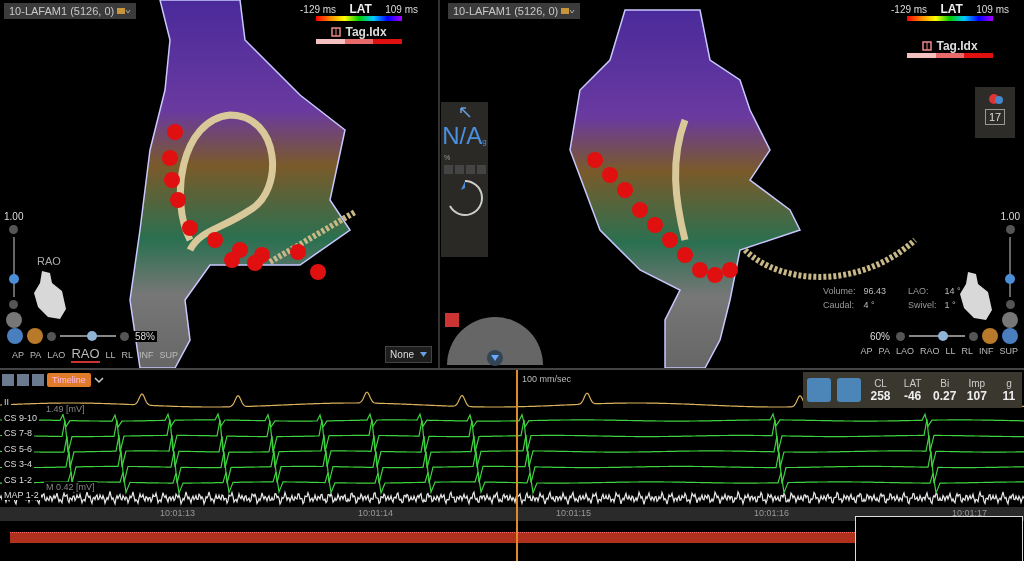 This screenshot has width=1024, height=561. What do you see at coordinates (145, 336) in the screenshot?
I see `zoom-percent: 58%` at bounding box center [145, 336].